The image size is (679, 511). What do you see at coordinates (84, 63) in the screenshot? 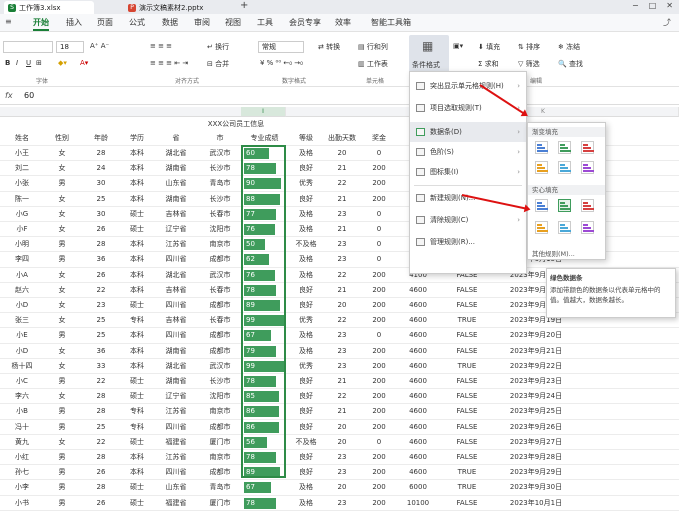
I see `font-color-icon: A▾` at bounding box center [84, 63].